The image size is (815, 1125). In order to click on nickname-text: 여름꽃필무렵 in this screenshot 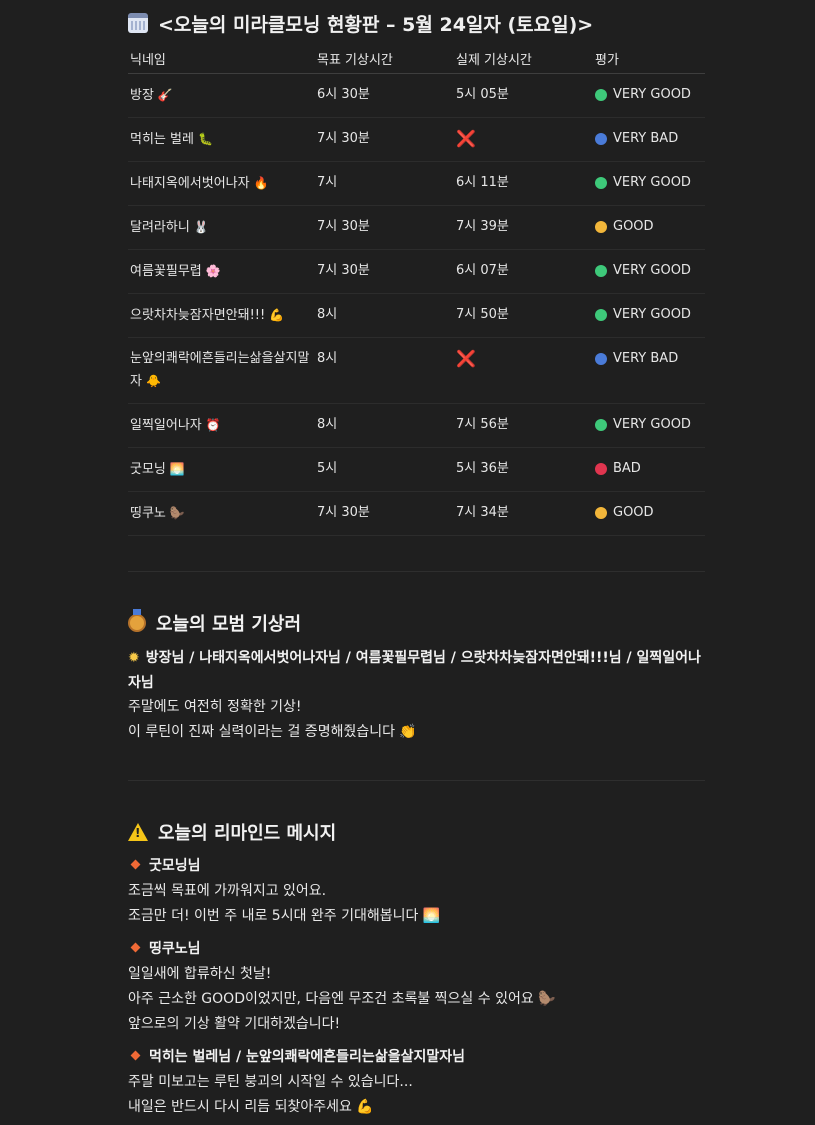, I will do `click(166, 271)`.